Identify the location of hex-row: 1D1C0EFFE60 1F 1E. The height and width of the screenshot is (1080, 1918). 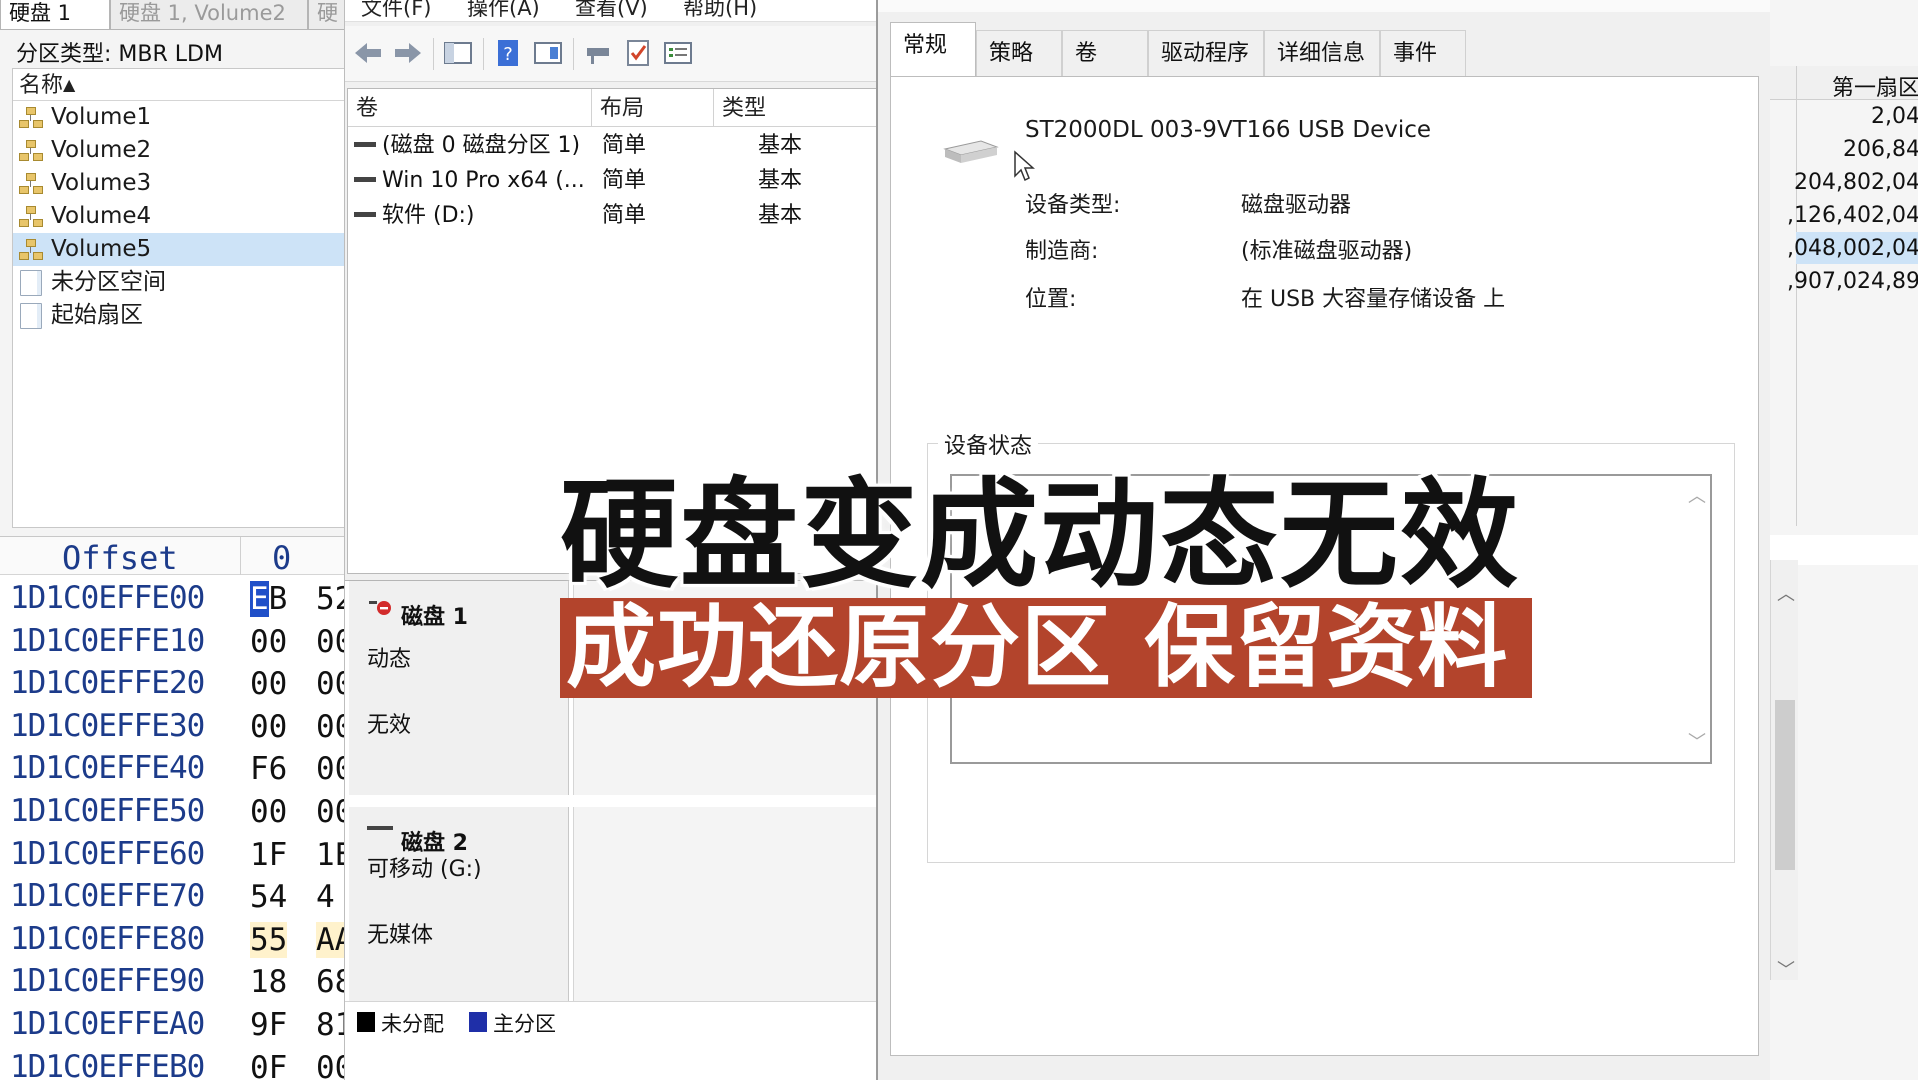
(172, 854).